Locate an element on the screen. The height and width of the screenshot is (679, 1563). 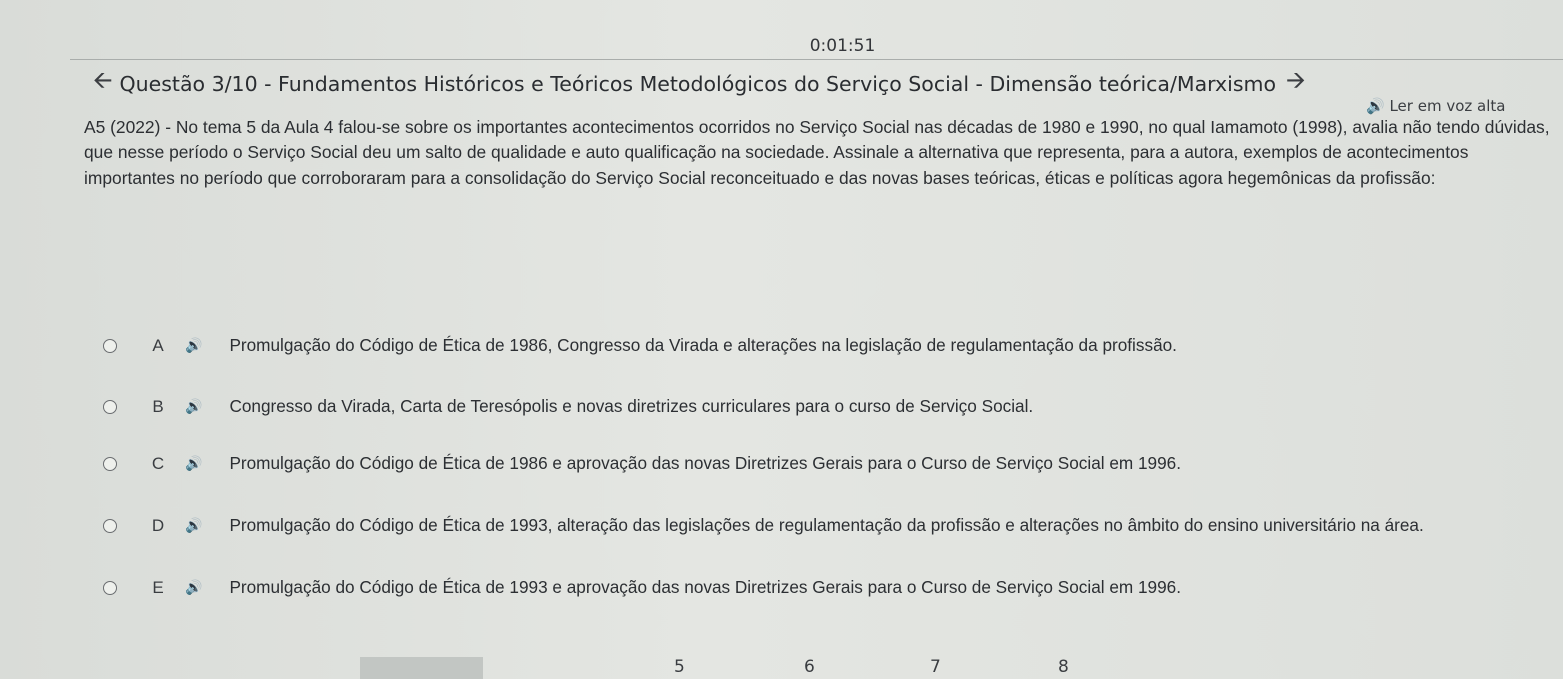
option-letter: C is located at coordinates (158, 463).